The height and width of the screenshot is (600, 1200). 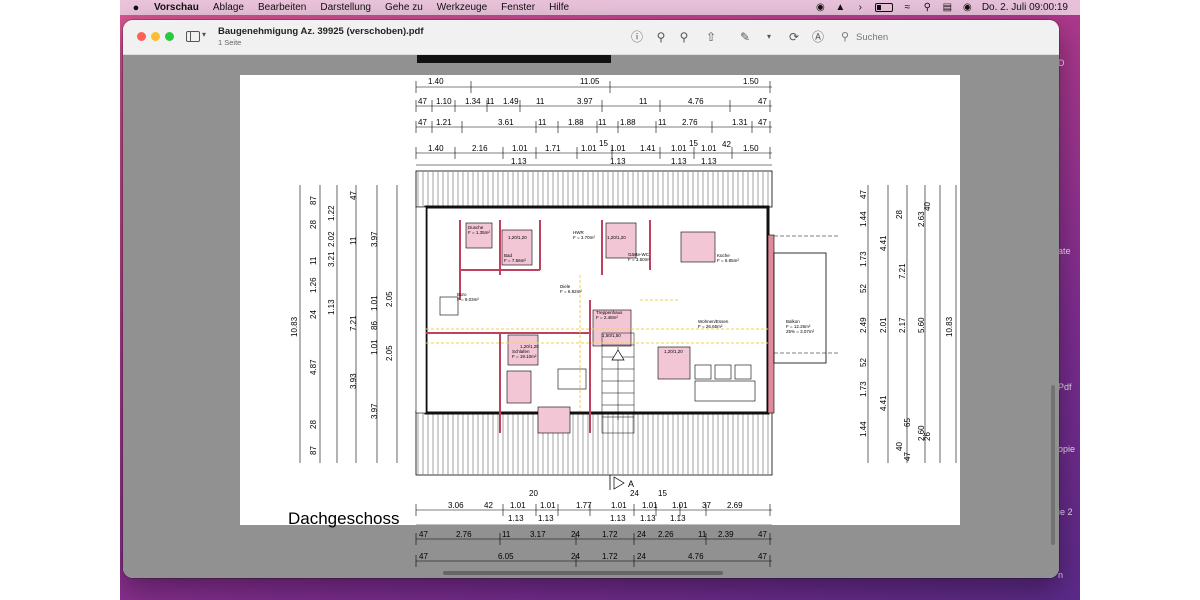 What do you see at coordinates (1053, 465) in the screenshot?
I see `vertical-scrollbar` at bounding box center [1053, 465].